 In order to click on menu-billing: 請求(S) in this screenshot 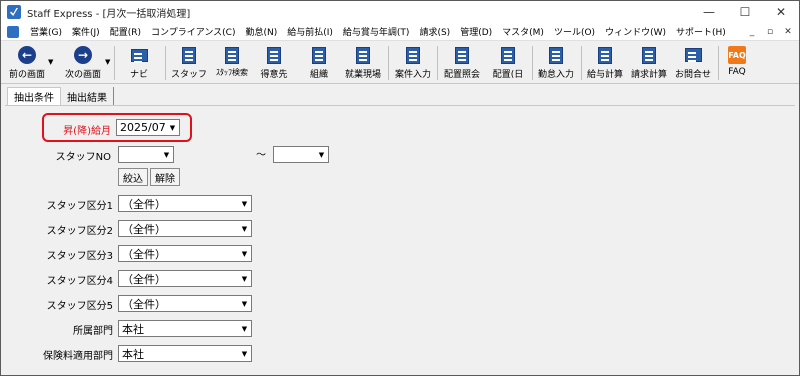, I will do `click(434, 31)`.